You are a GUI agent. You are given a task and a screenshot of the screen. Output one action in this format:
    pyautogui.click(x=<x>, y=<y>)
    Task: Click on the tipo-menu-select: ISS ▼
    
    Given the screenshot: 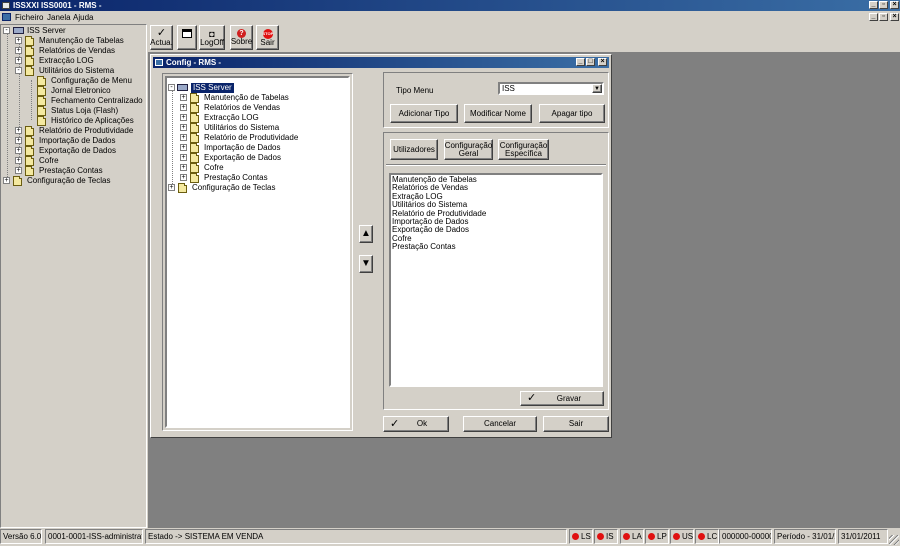 What is the action you would take?
    pyautogui.click(x=551, y=88)
    